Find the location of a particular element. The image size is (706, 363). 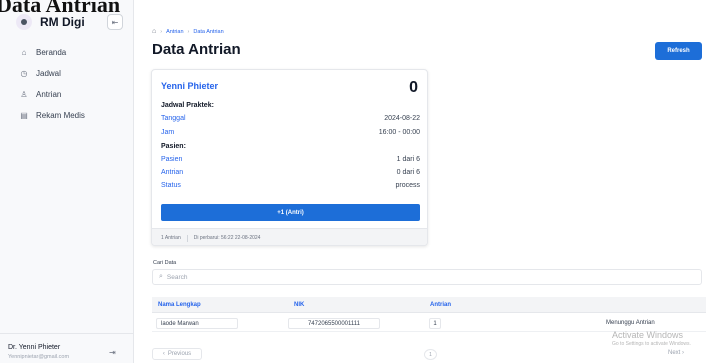

column-header-nama: Nama Lengkap is located at coordinates (179, 305).